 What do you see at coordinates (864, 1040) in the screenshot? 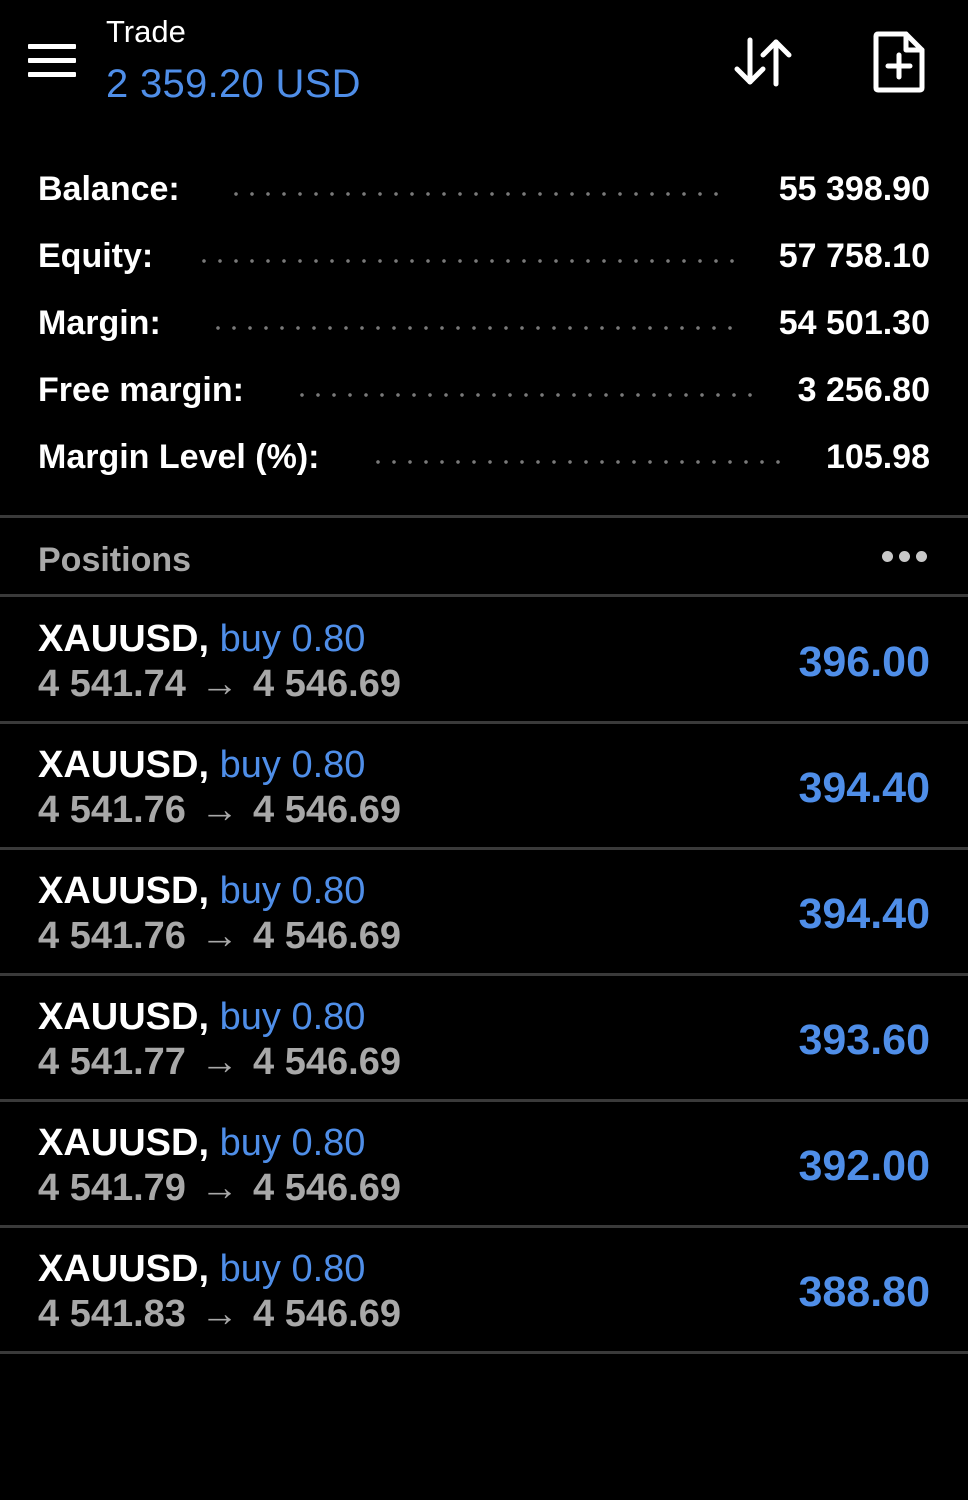
I see `position-profit: 393.60` at bounding box center [864, 1040].